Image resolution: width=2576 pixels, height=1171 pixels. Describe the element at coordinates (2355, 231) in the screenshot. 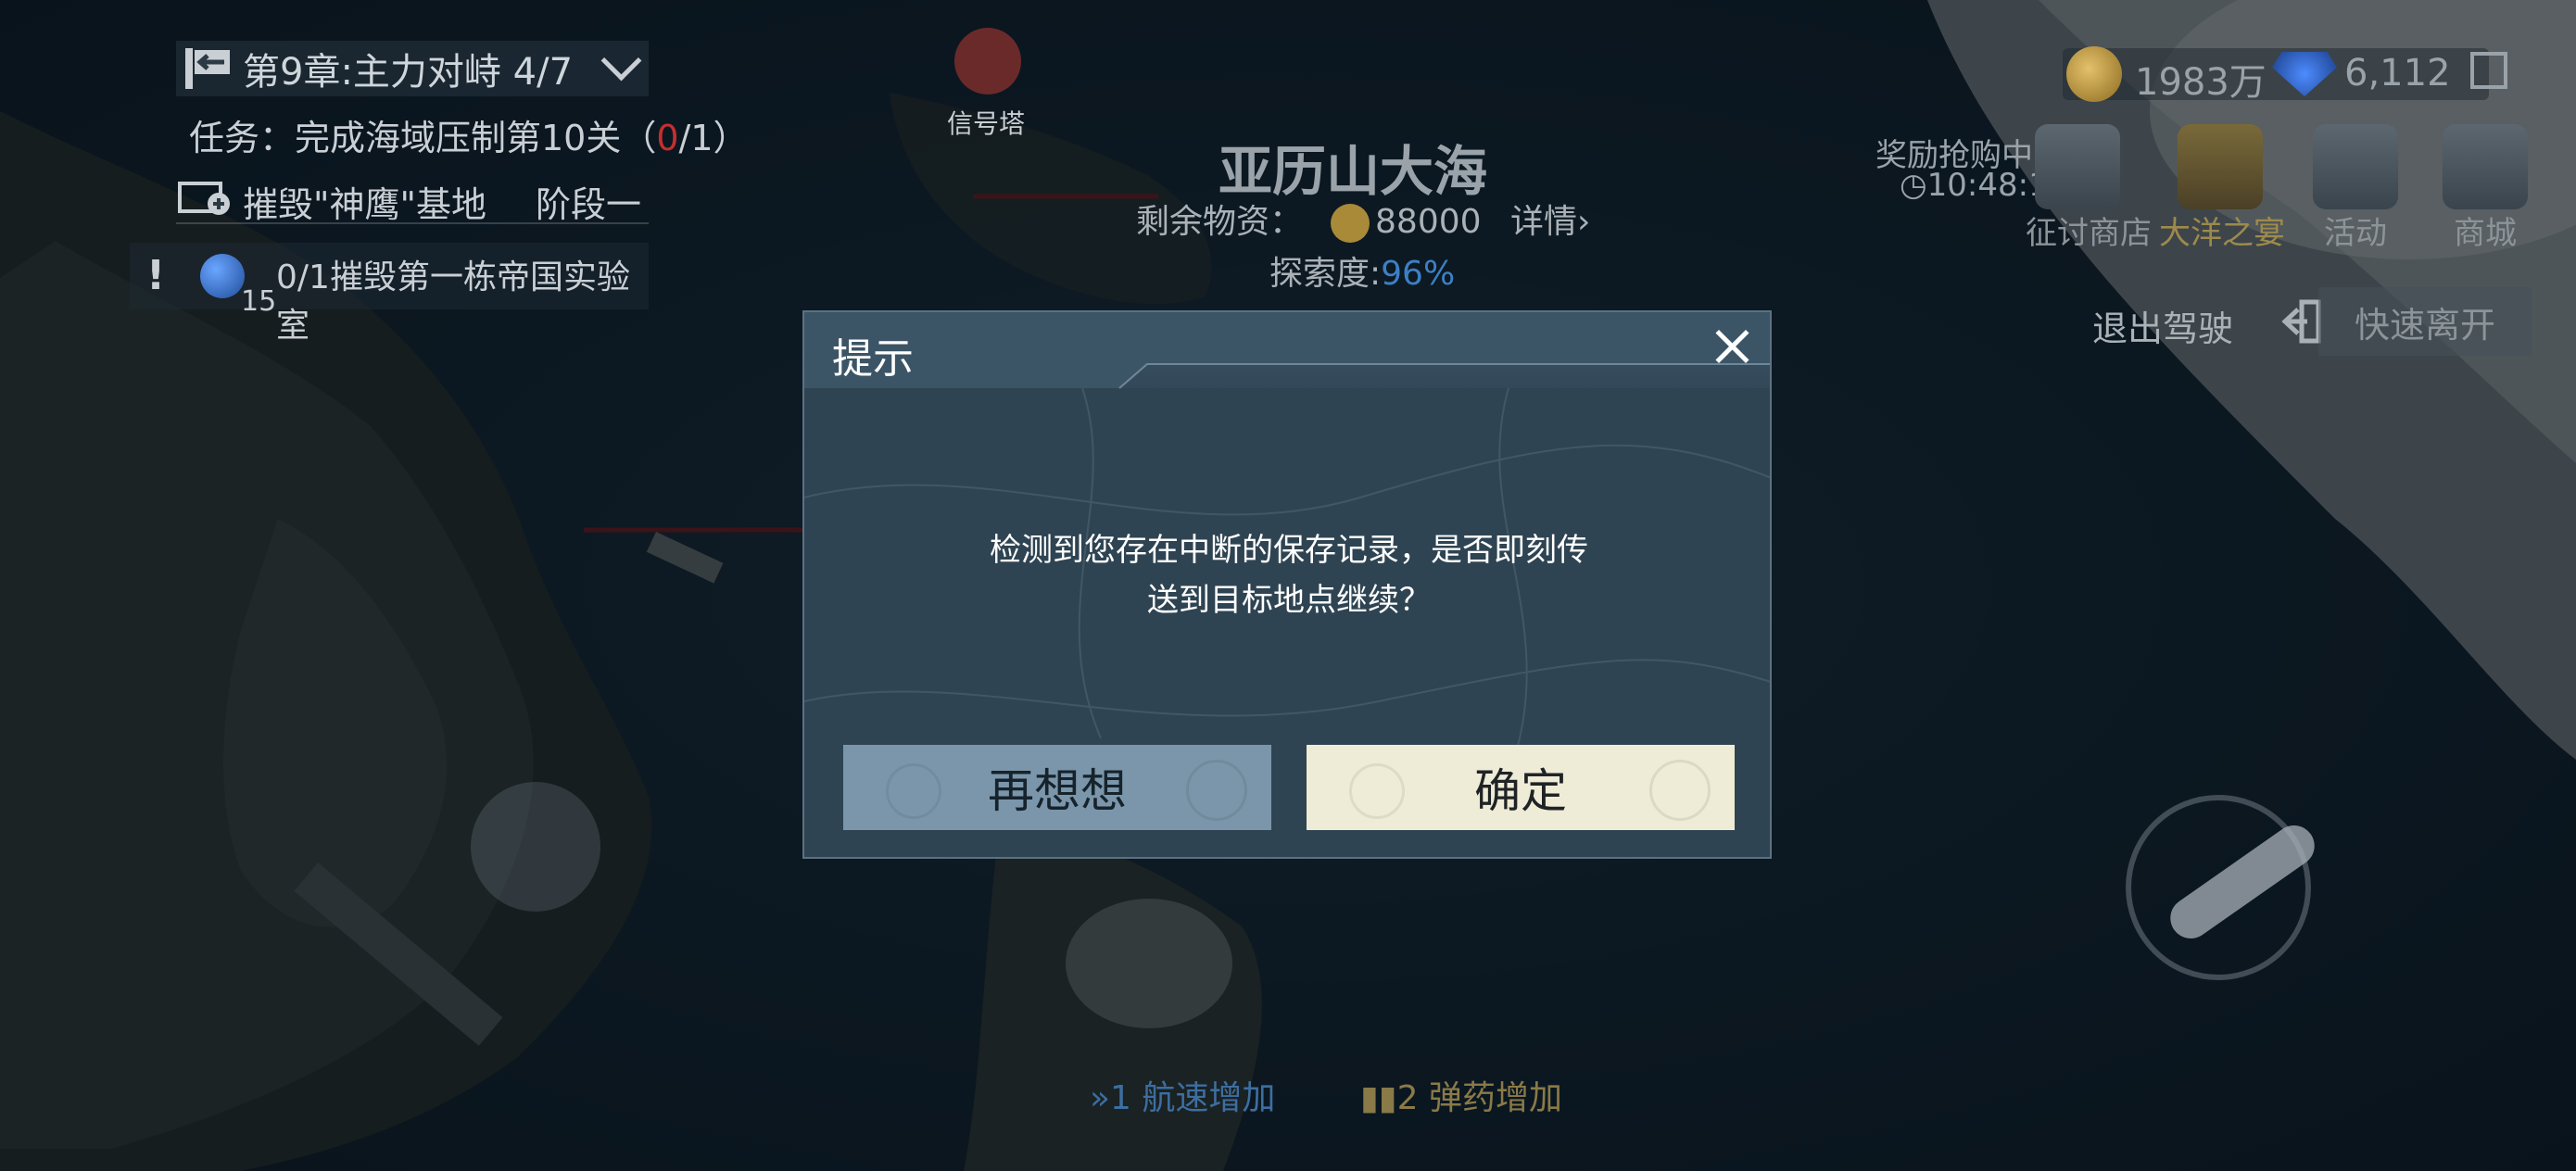

I see `shop-label-activity: 活动` at that location.